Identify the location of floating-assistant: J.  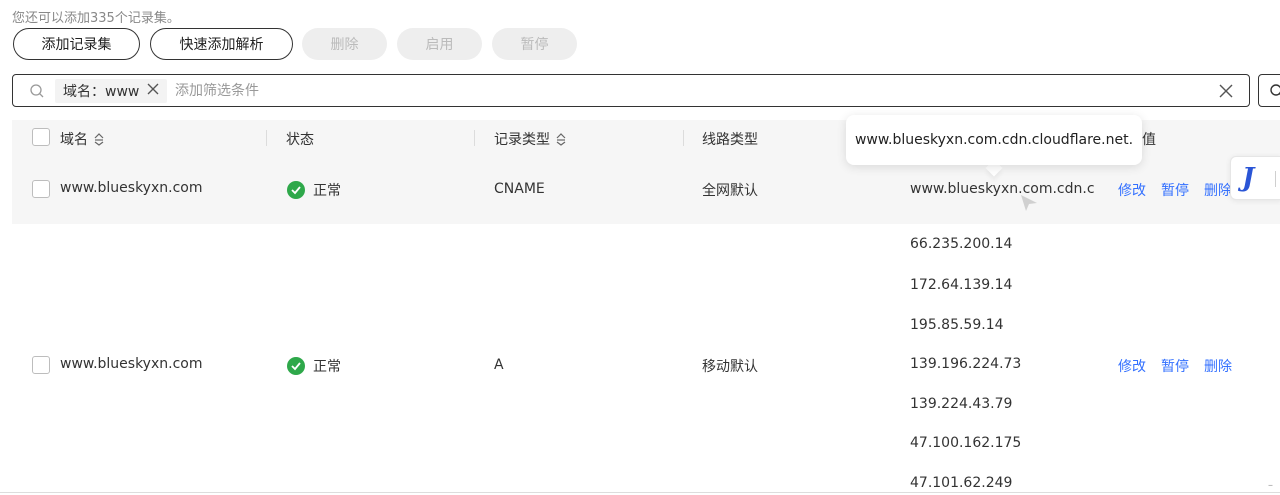
(1255, 178).